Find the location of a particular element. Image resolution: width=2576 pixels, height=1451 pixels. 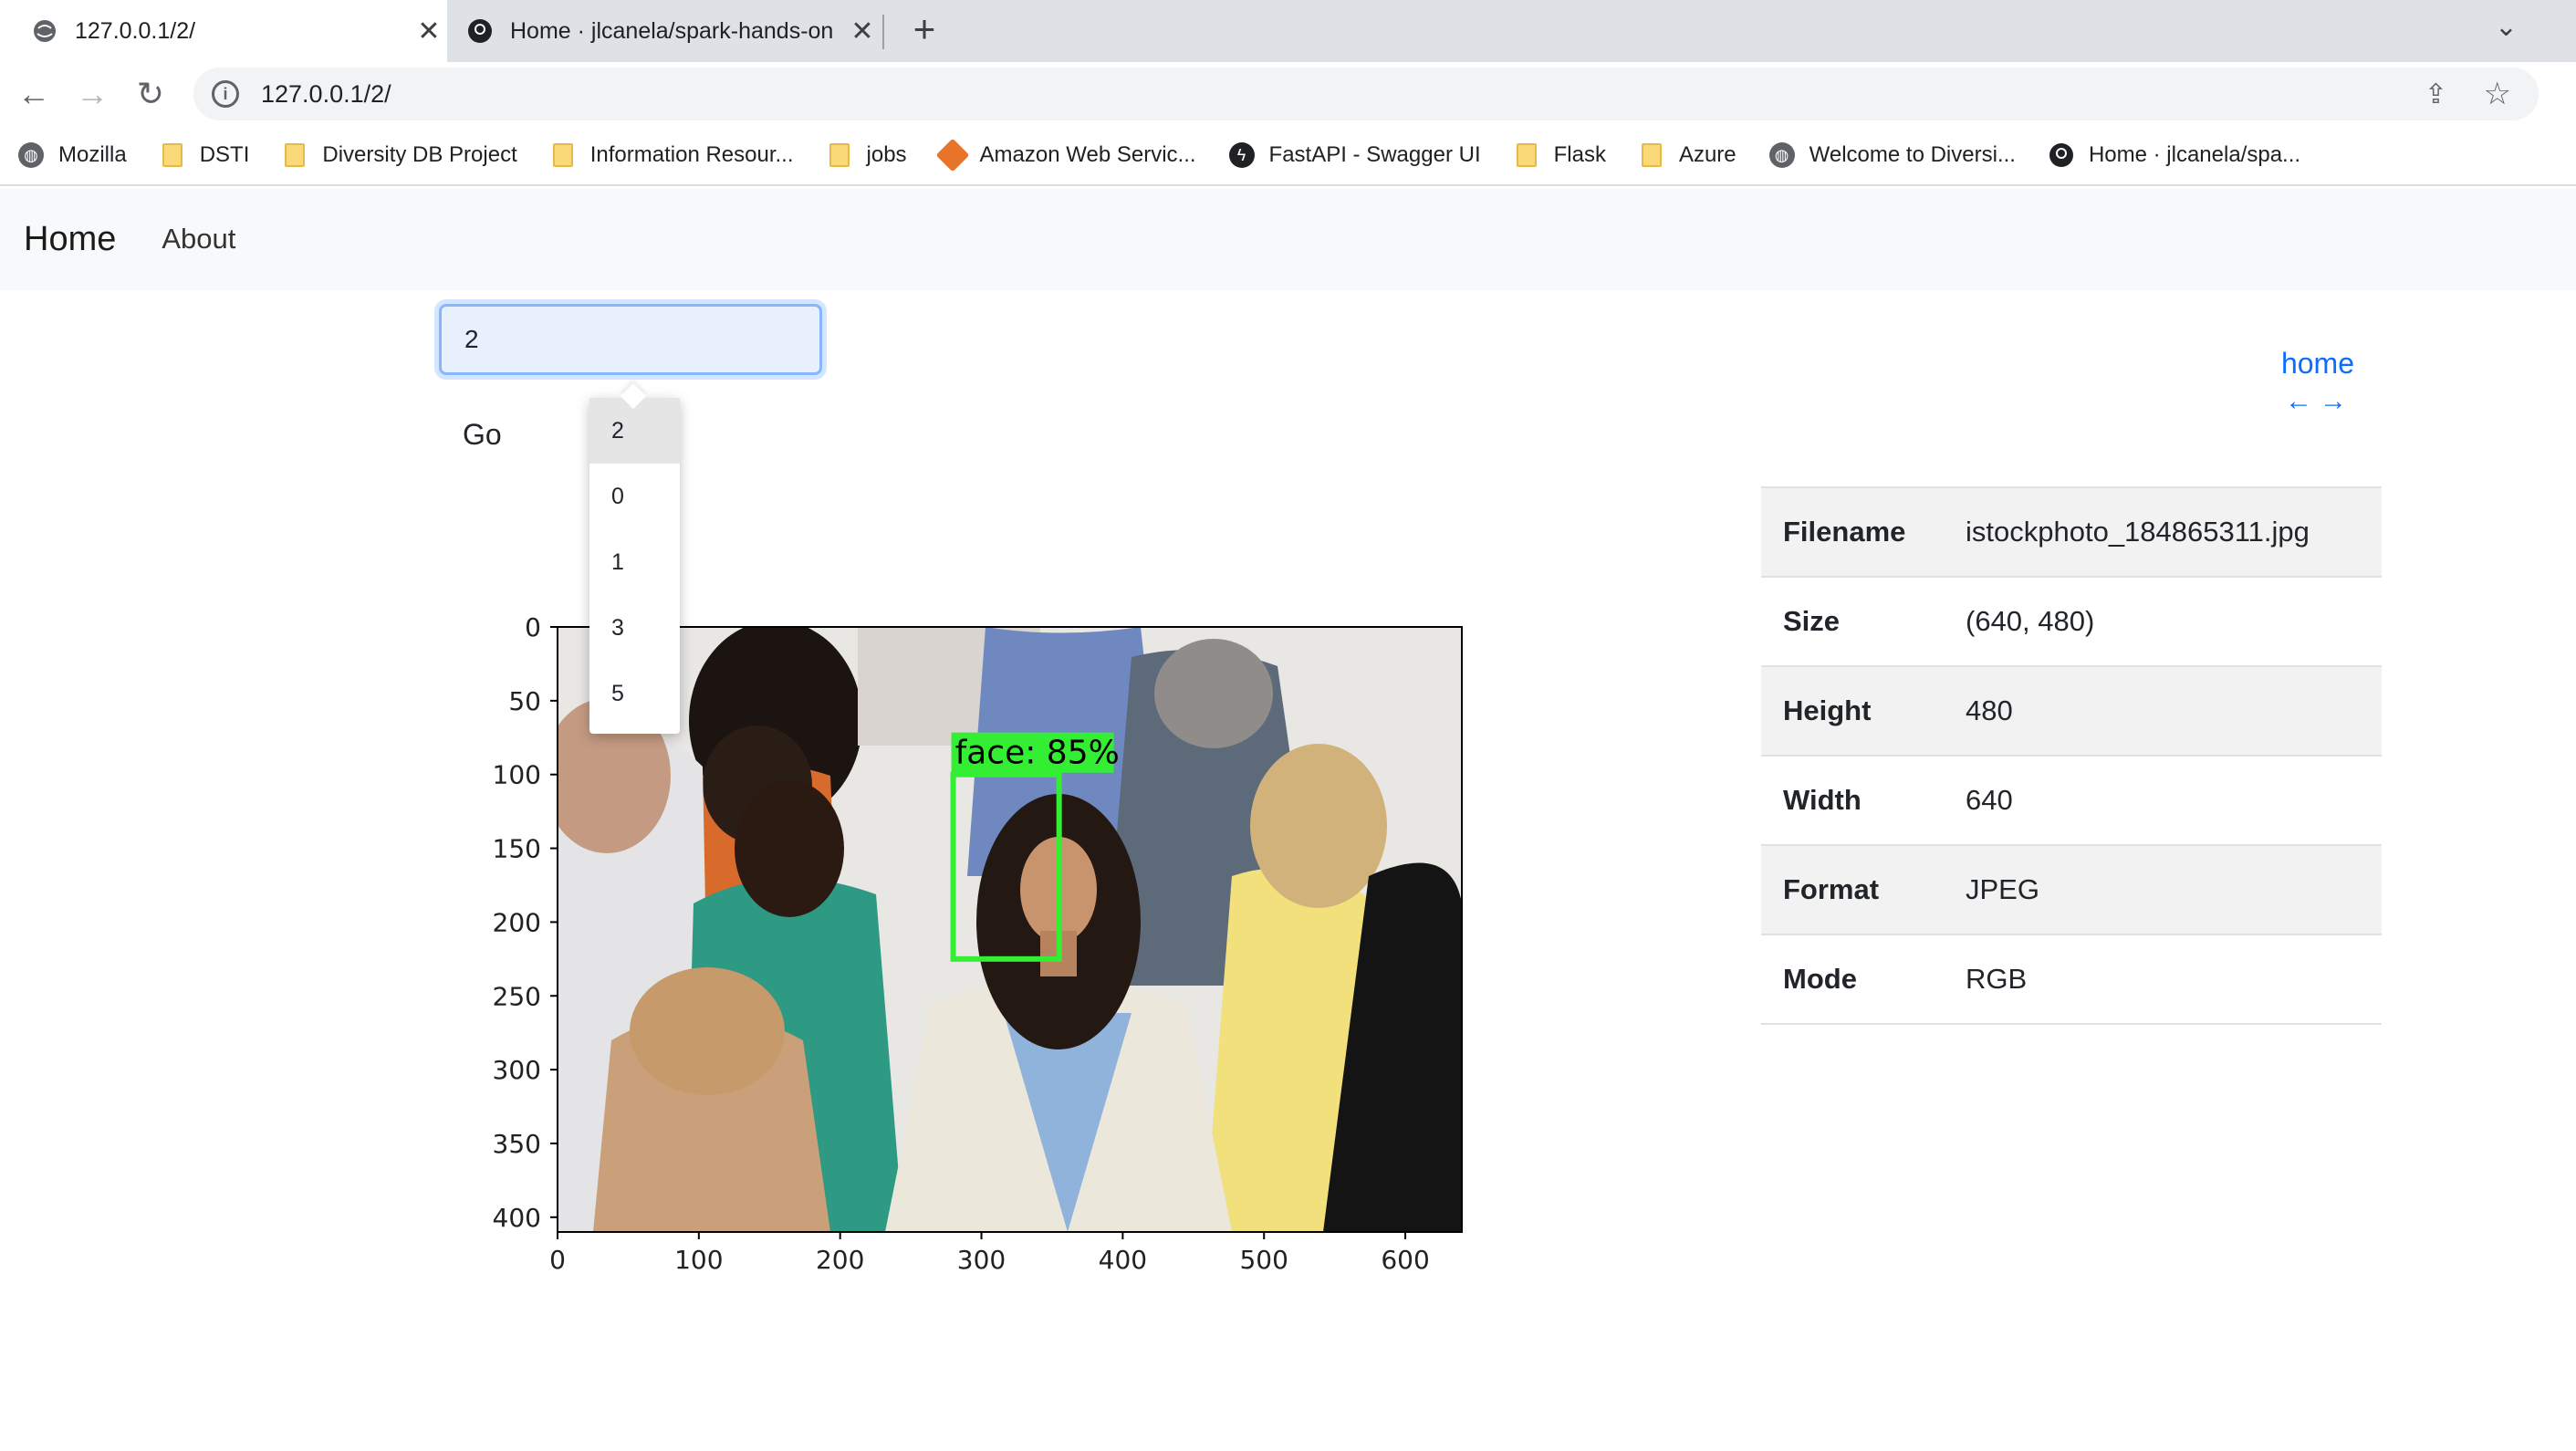

y-tick-label: 50 is located at coordinates (524, 701).